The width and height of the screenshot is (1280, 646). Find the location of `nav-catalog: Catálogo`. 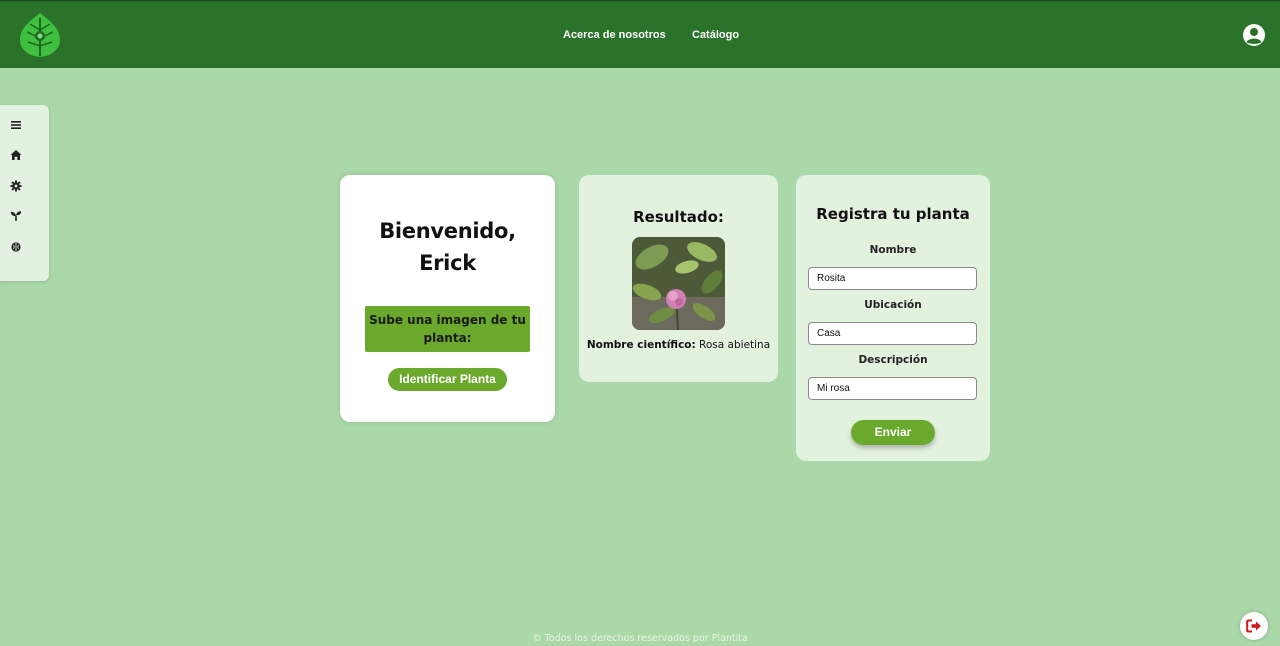

nav-catalog: Catálogo is located at coordinates (715, 35).